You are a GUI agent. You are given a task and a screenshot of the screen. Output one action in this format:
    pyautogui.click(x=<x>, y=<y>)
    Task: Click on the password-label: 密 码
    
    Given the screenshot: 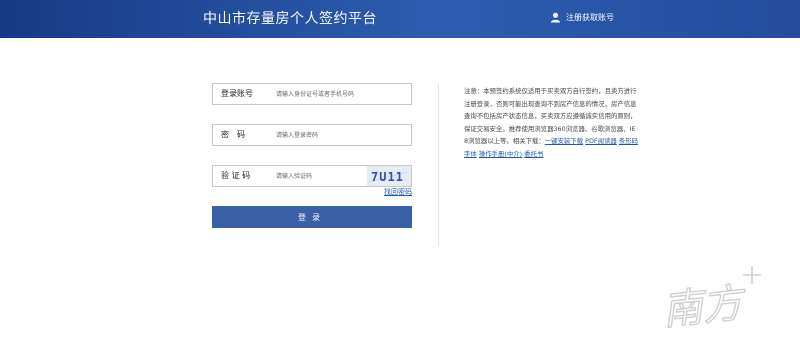 What is the action you would take?
    pyautogui.click(x=233, y=134)
    